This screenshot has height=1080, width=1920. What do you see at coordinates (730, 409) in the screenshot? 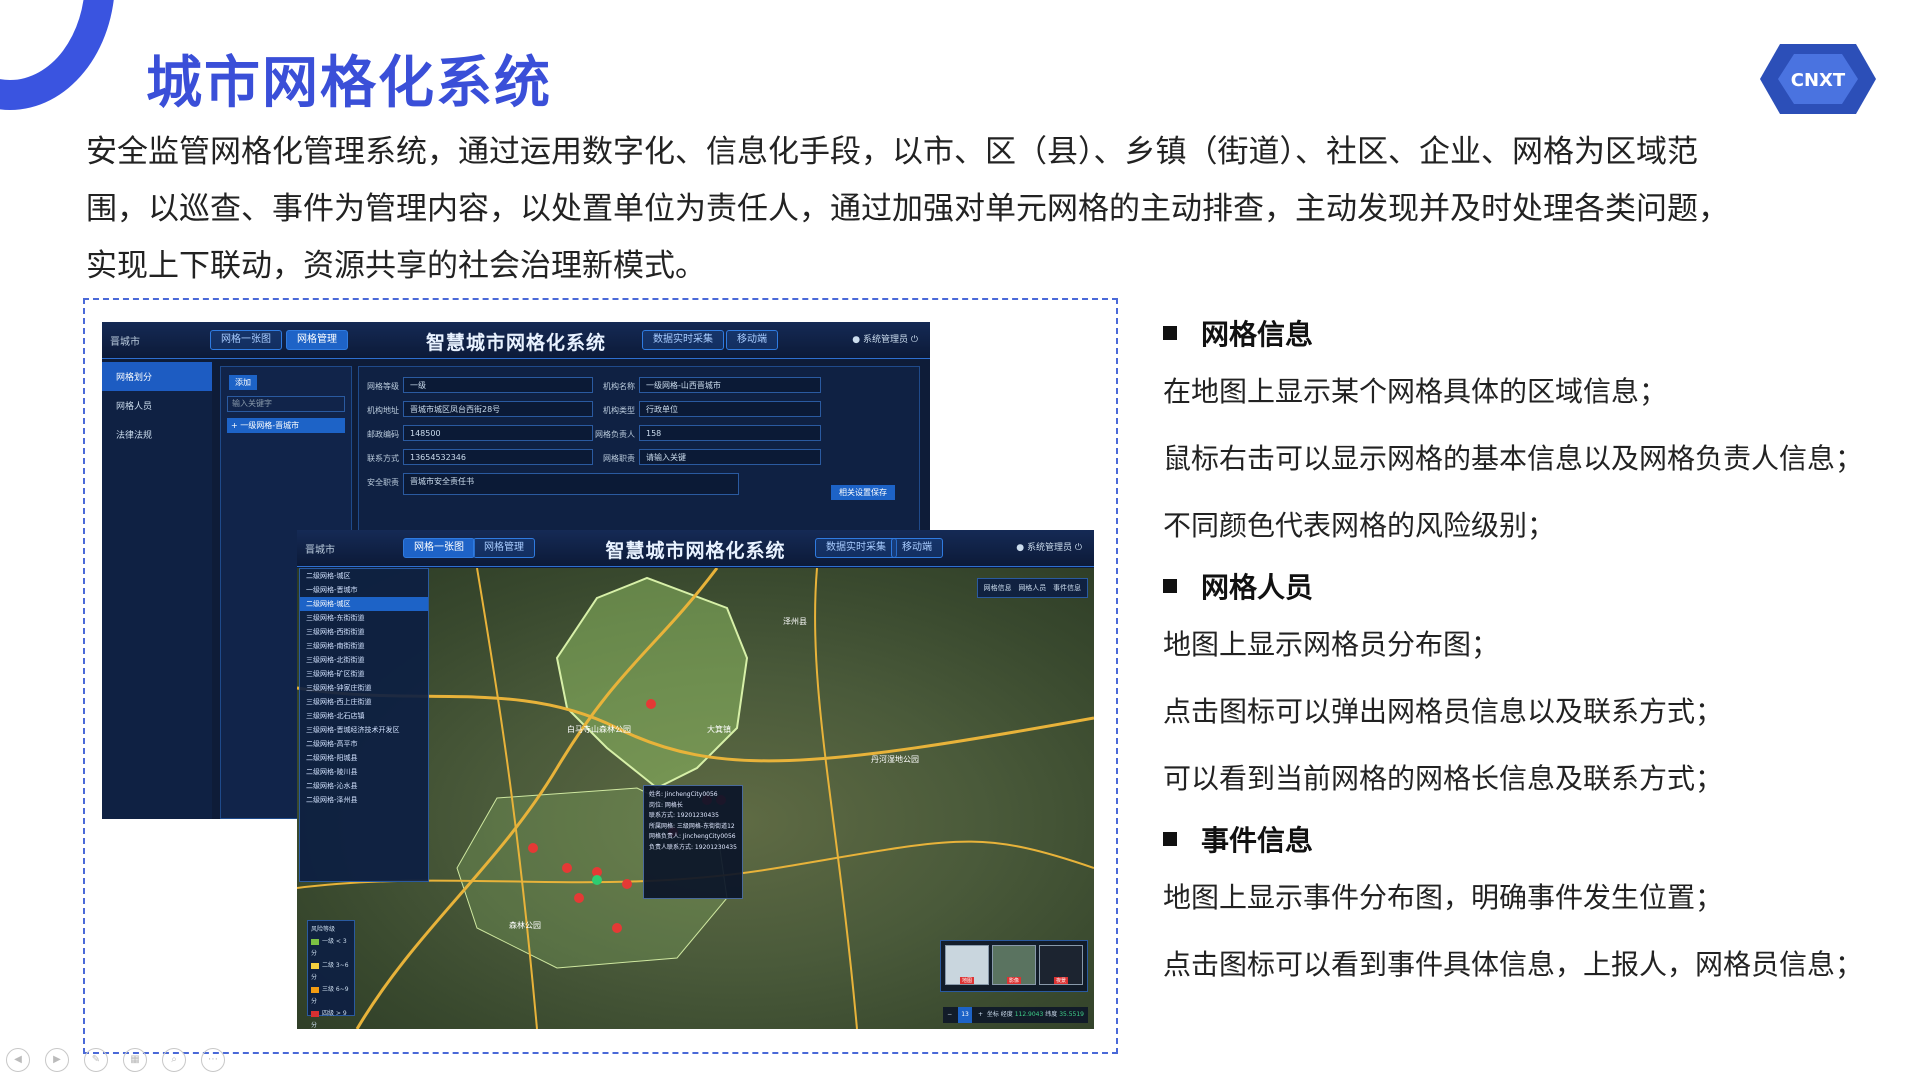
I see `org-type-select: 行政单位` at bounding box center [730, 409].